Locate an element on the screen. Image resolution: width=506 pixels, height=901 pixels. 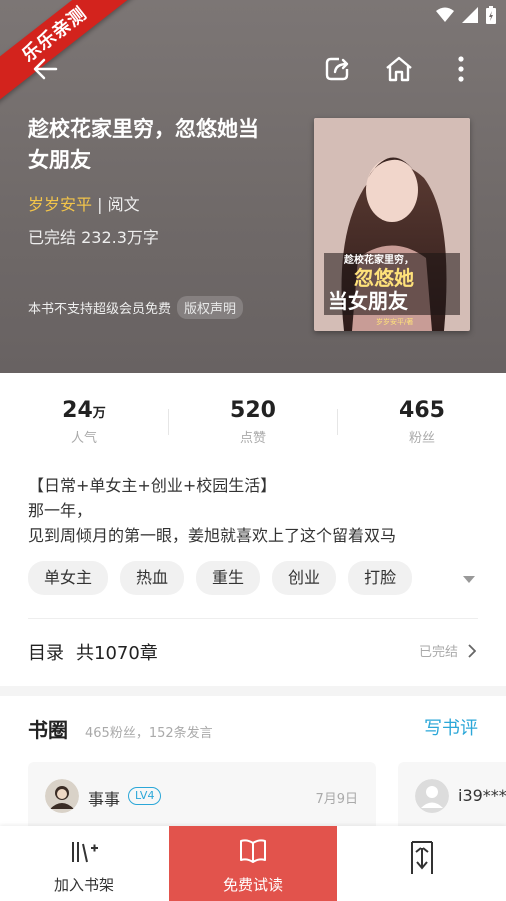
battery-icon is located at coordinates (491, 15).